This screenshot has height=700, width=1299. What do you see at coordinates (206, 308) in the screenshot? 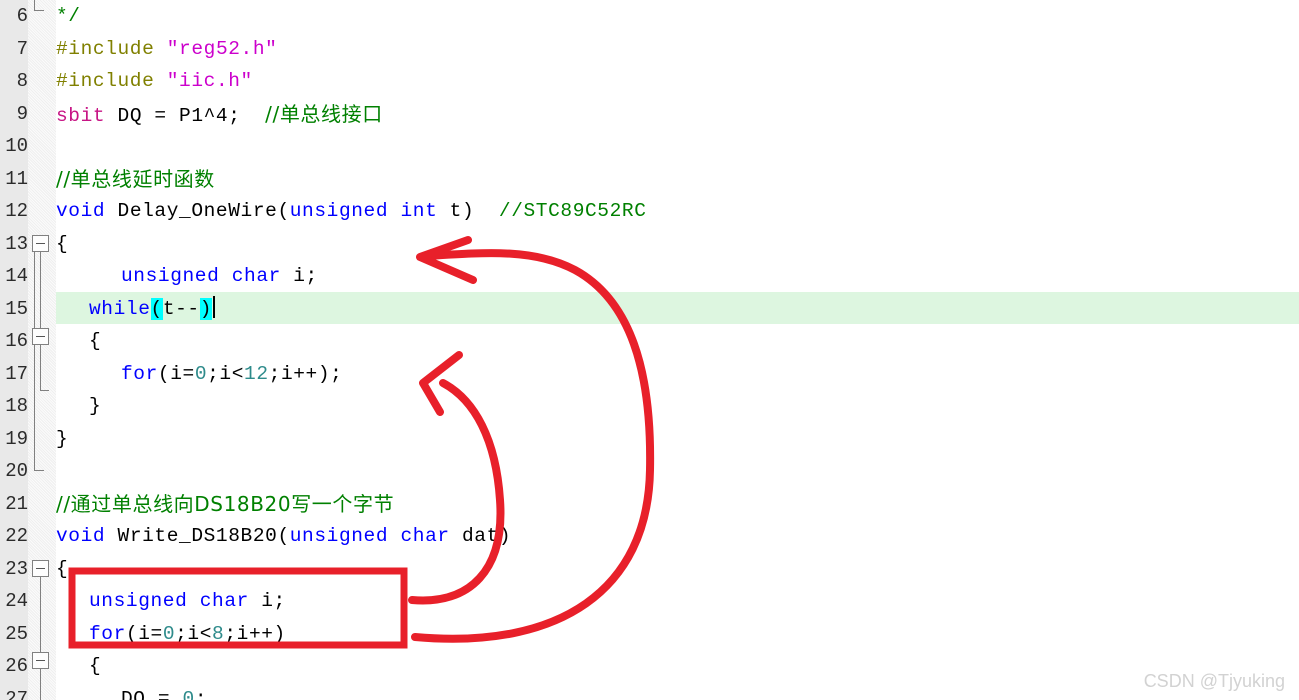
I see `matched-paren-close: )` at bounding box center [206, 308].